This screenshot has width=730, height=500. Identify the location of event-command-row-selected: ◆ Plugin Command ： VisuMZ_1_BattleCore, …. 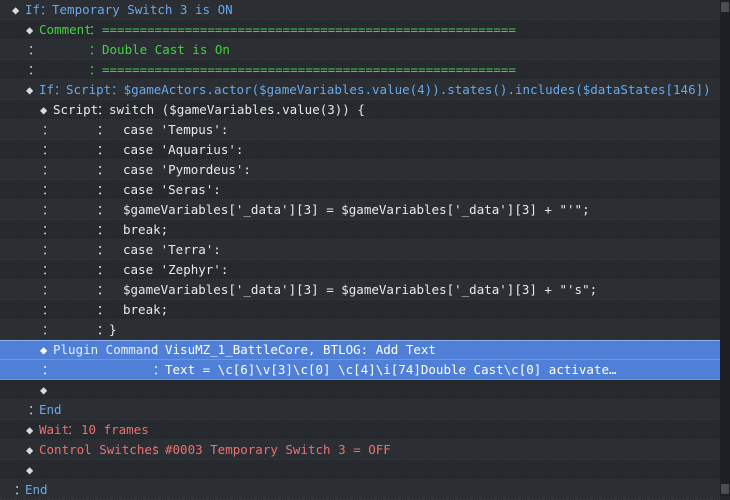
(360, 350).